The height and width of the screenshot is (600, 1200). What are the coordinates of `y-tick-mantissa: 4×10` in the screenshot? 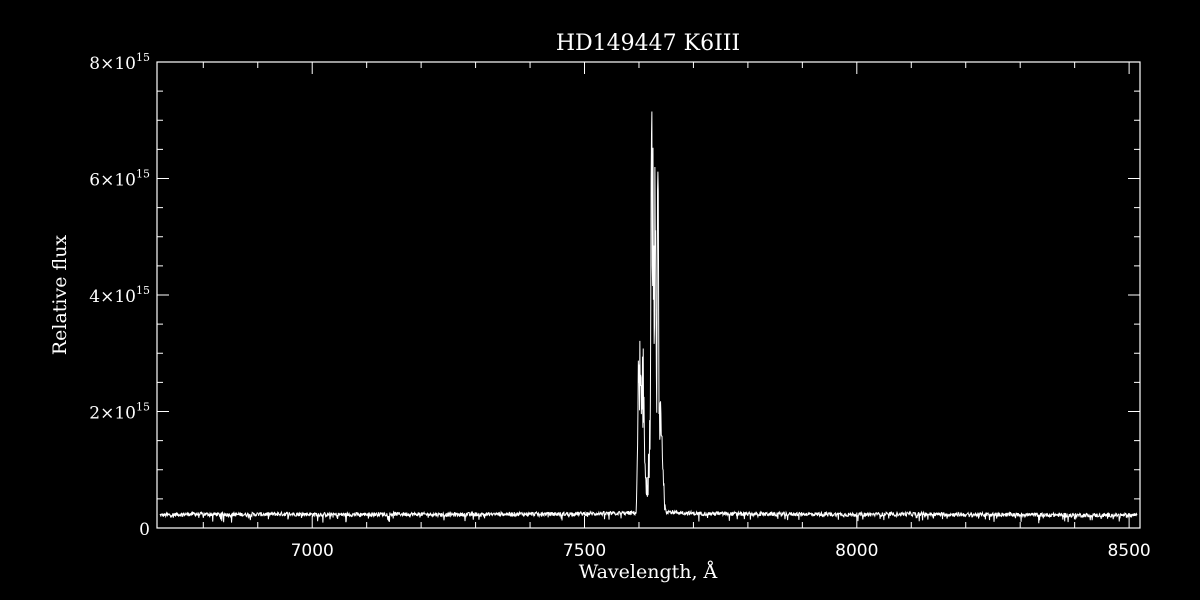 It's located at (112, 297).